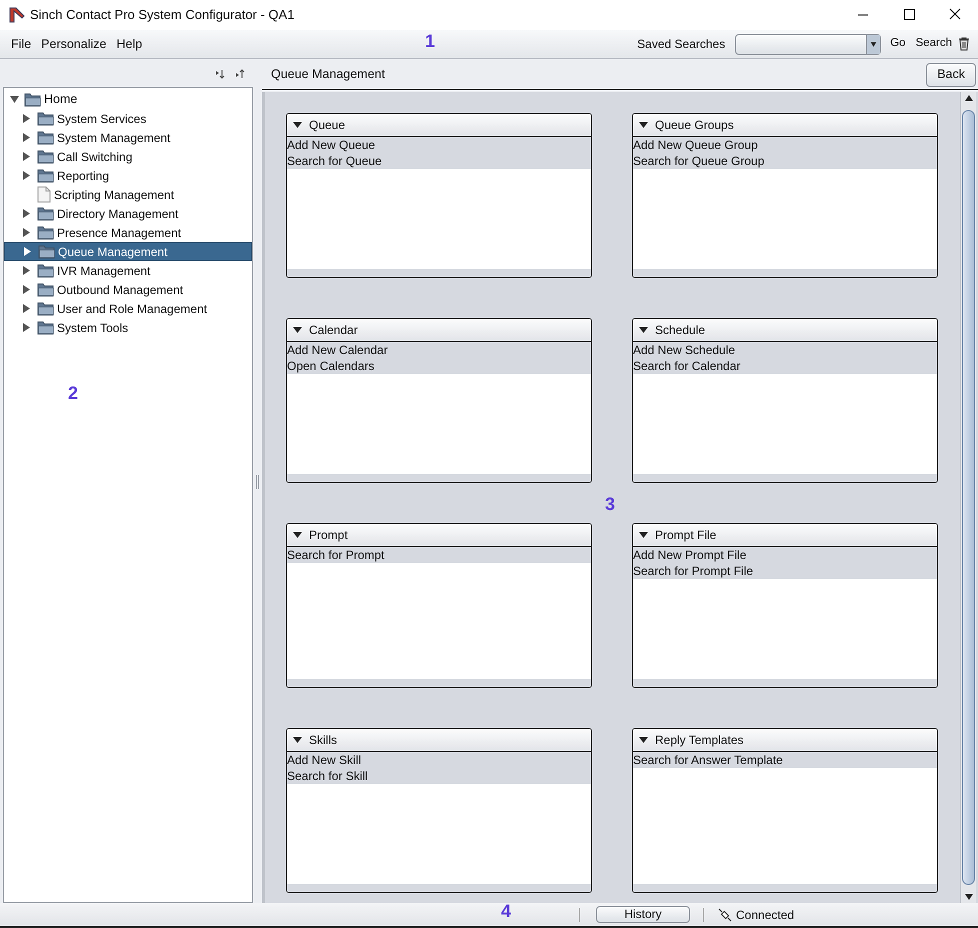  What do you see at coordinates (785, 571) in the screenshot?
I see `action-link: Search for Prompt File` at bounding box center [785, 571].